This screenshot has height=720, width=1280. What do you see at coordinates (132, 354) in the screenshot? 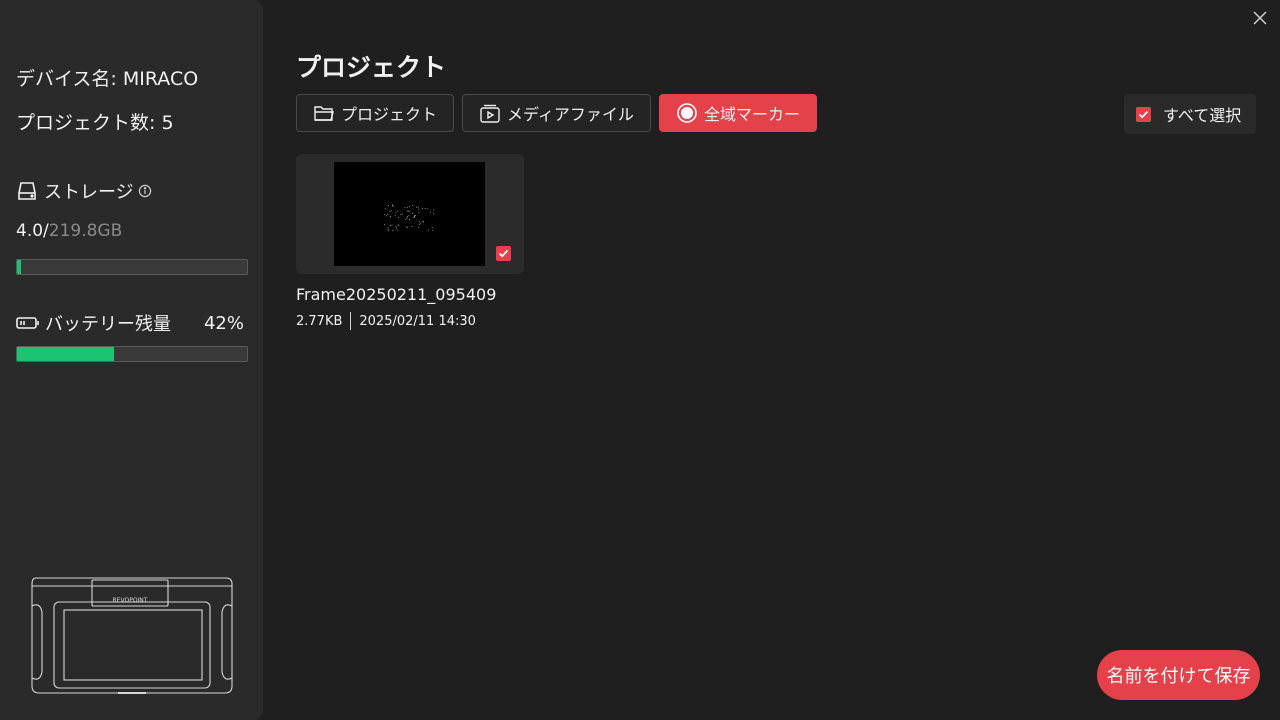
I see `battery-progress-bar` at bounding box center [132, 354].